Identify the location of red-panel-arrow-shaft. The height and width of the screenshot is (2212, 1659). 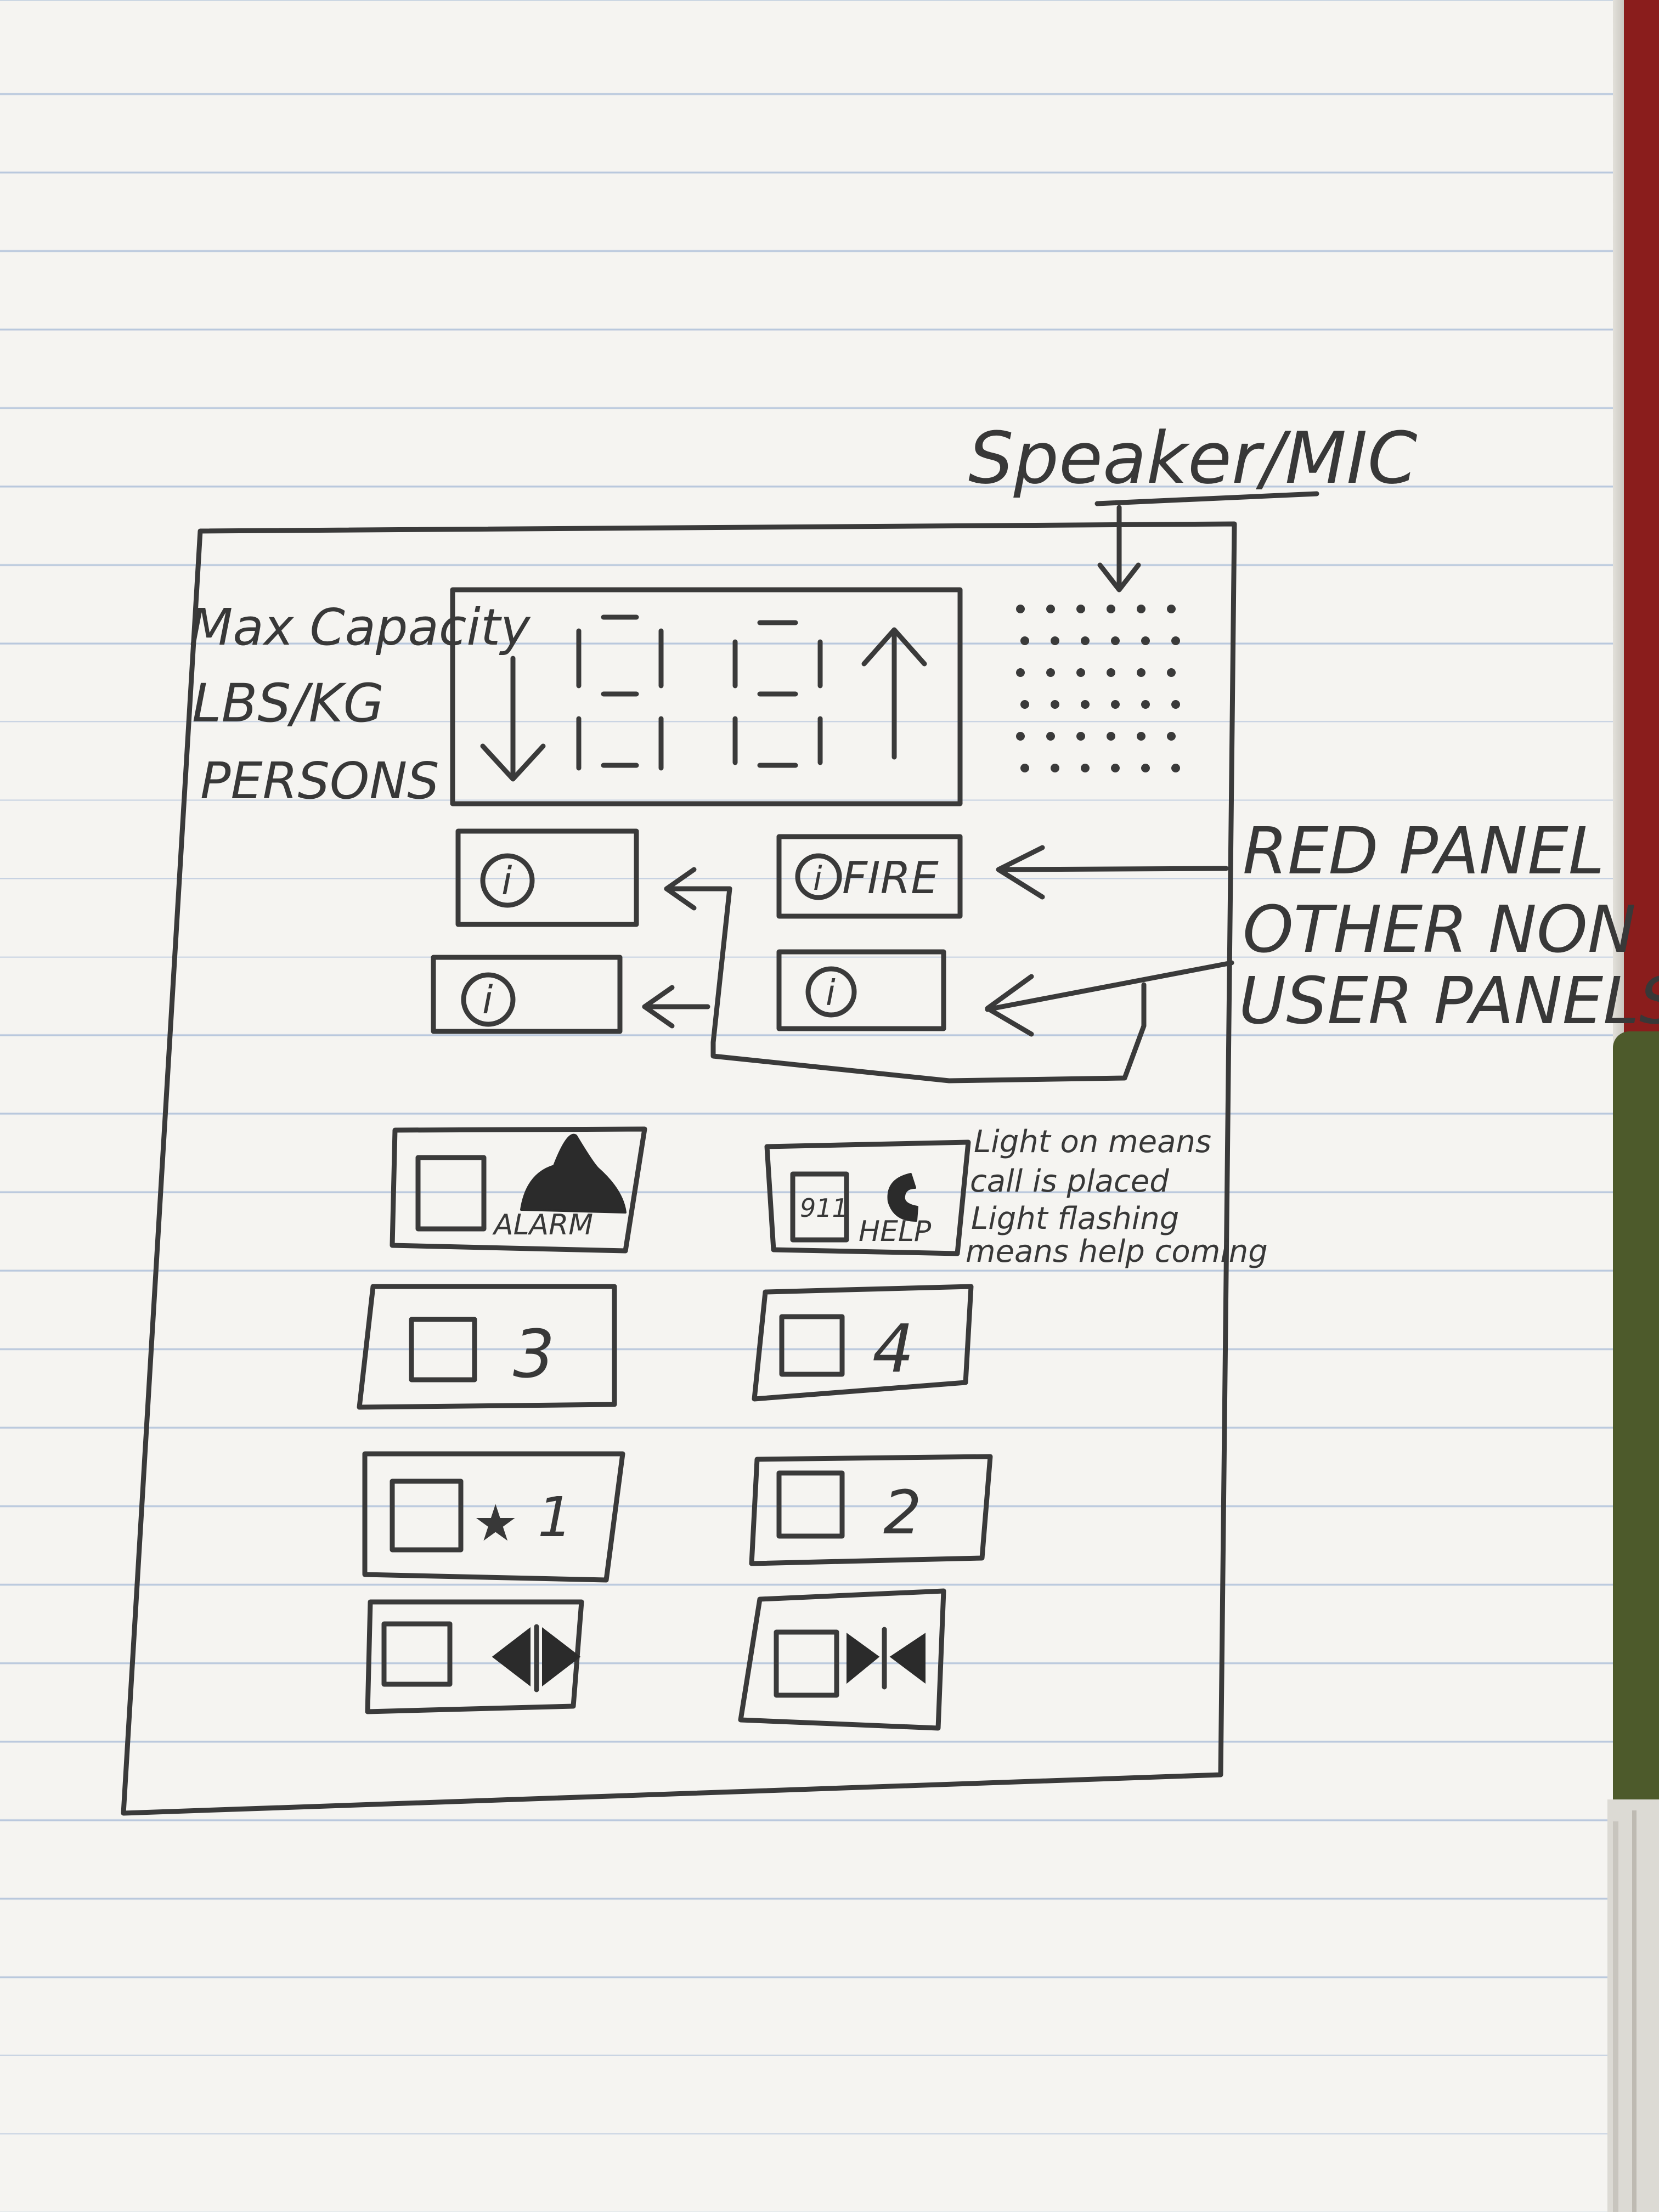
(1113, 869).